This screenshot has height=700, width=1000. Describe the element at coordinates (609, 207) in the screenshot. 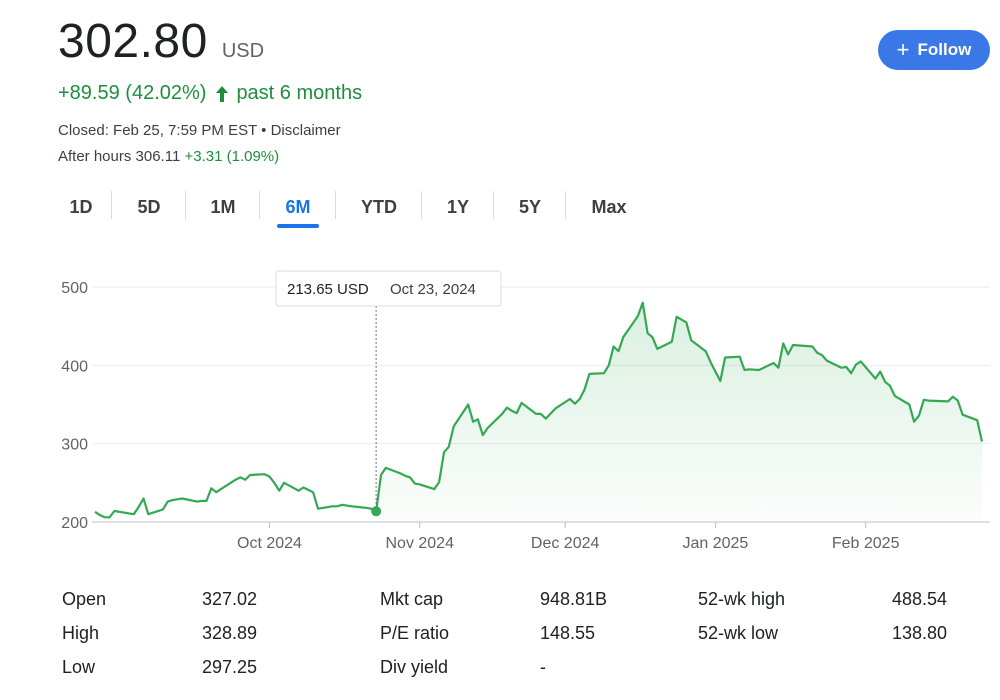

I see `tab-max: Max` at that location.